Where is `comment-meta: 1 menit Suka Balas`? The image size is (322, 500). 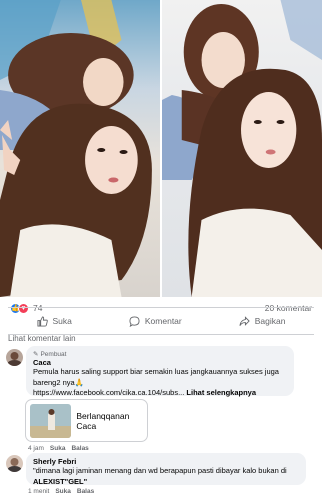
comment-meta: 1 menit Suka Balas is located at coordinates (61, 491).